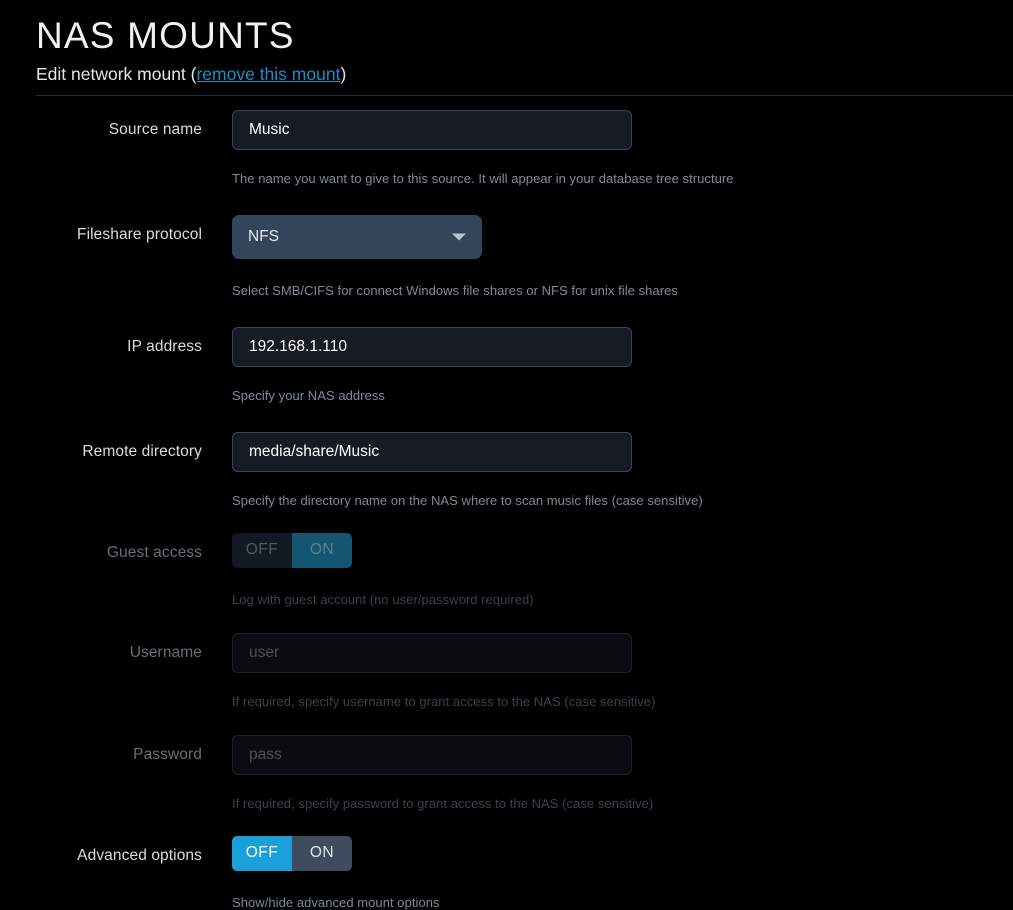  I want to click on field-row-password: Password, so click(506, 754).